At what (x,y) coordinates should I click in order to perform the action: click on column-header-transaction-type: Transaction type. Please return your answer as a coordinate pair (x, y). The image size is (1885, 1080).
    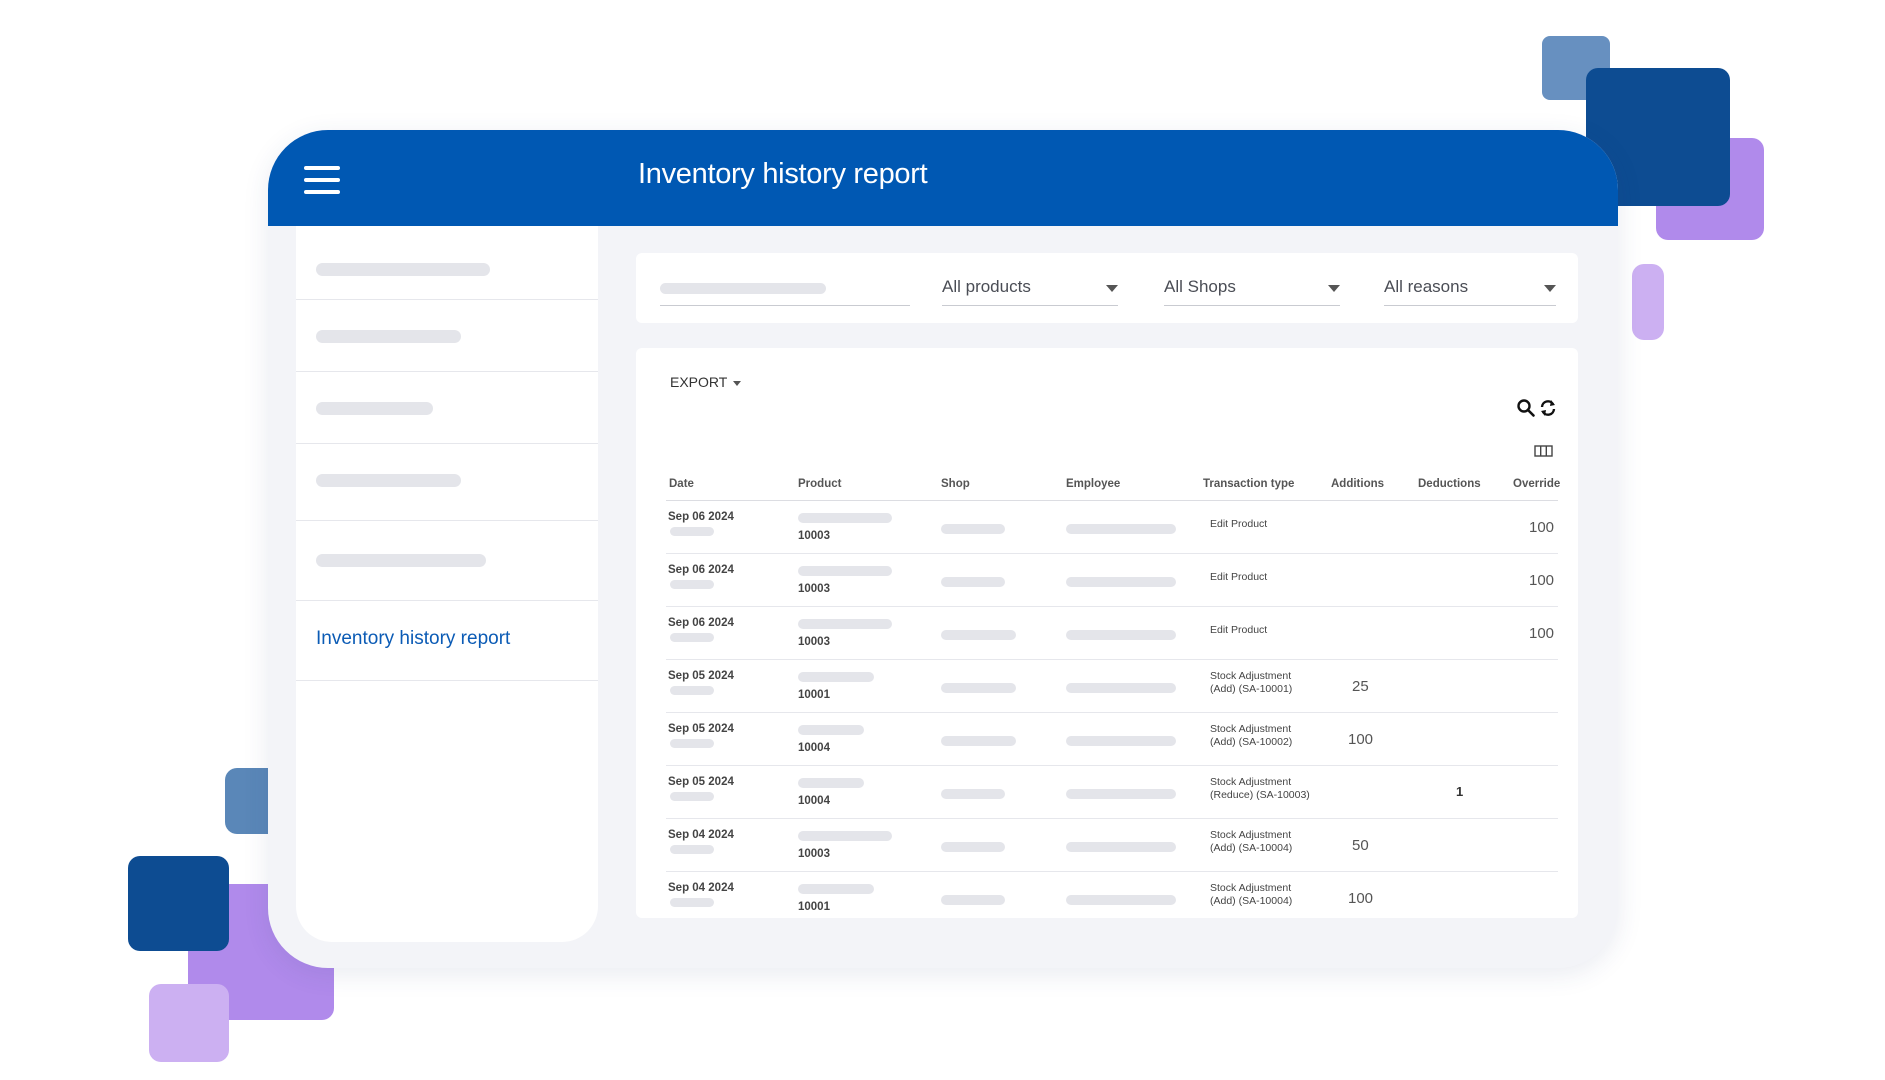
    Looking at the image, I should click on (1248, 484).